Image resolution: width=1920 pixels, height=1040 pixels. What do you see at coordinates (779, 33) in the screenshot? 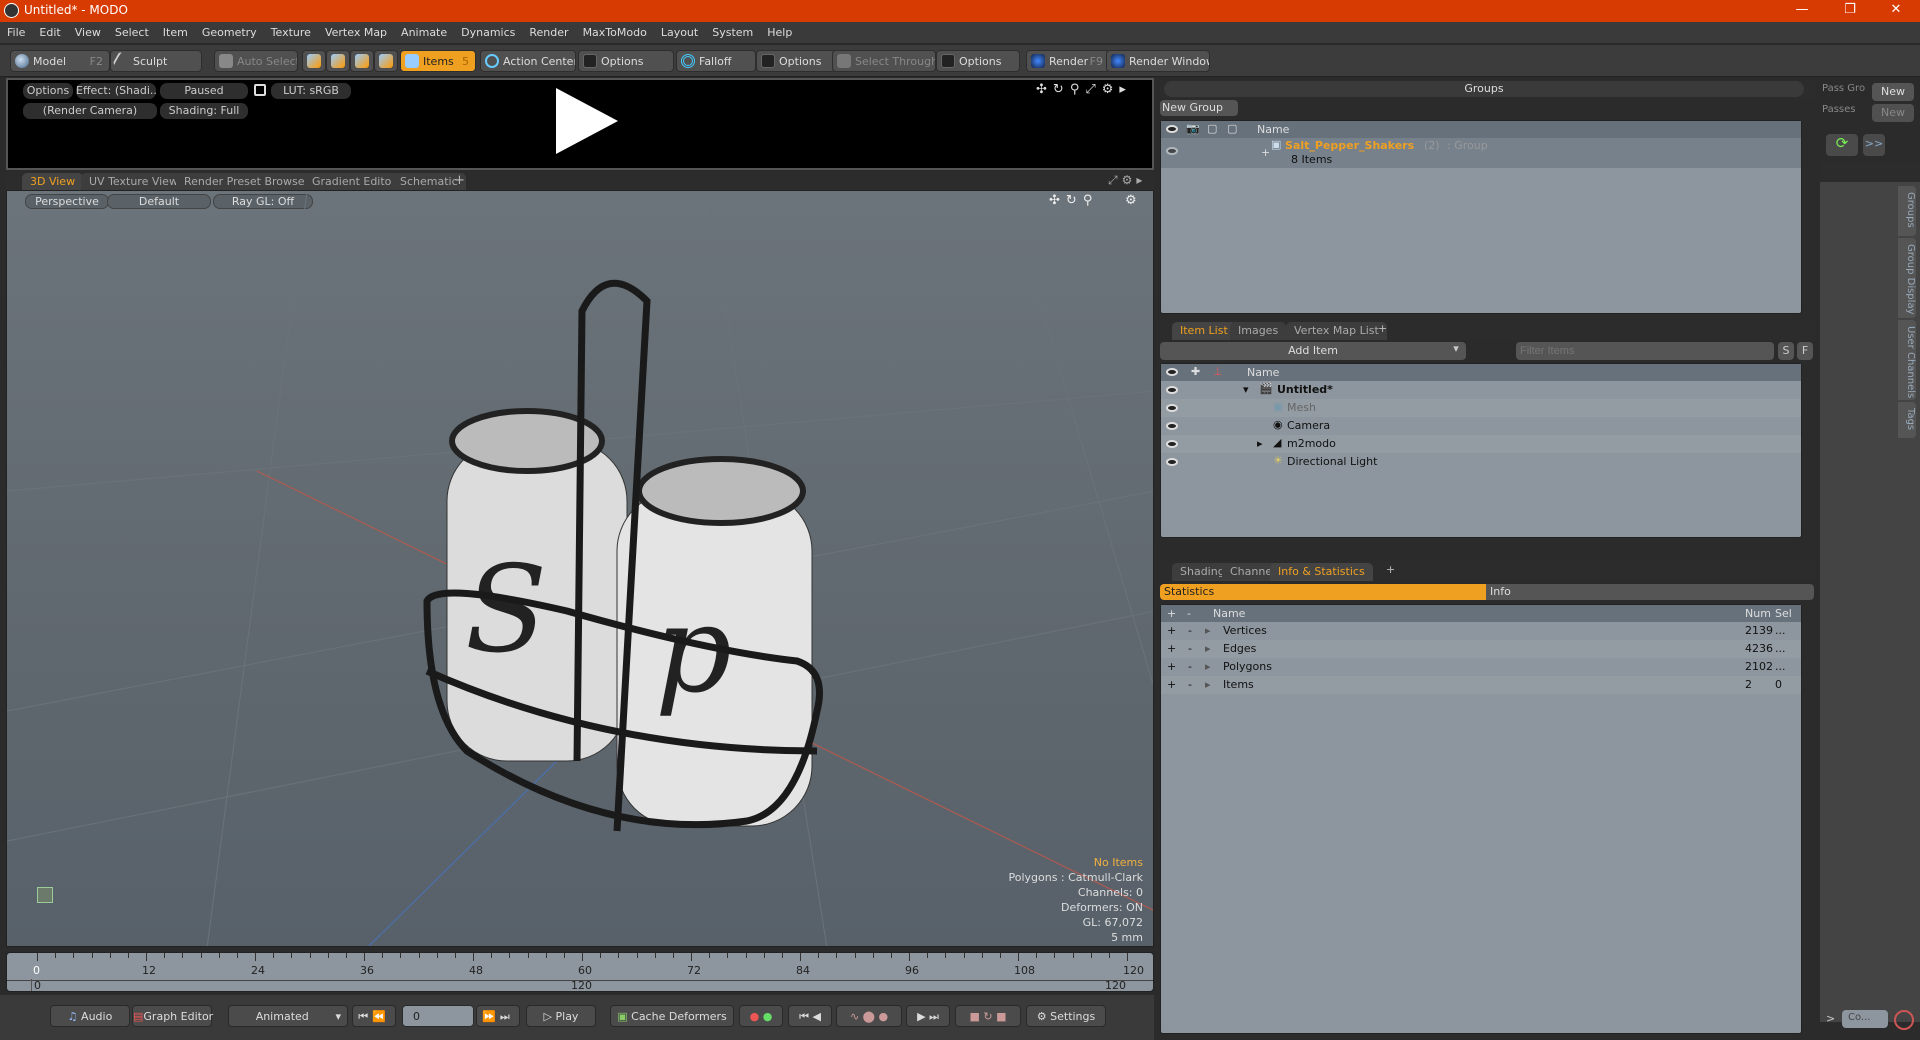
I see `menu-help: Help` at bounding box center [779, 33].